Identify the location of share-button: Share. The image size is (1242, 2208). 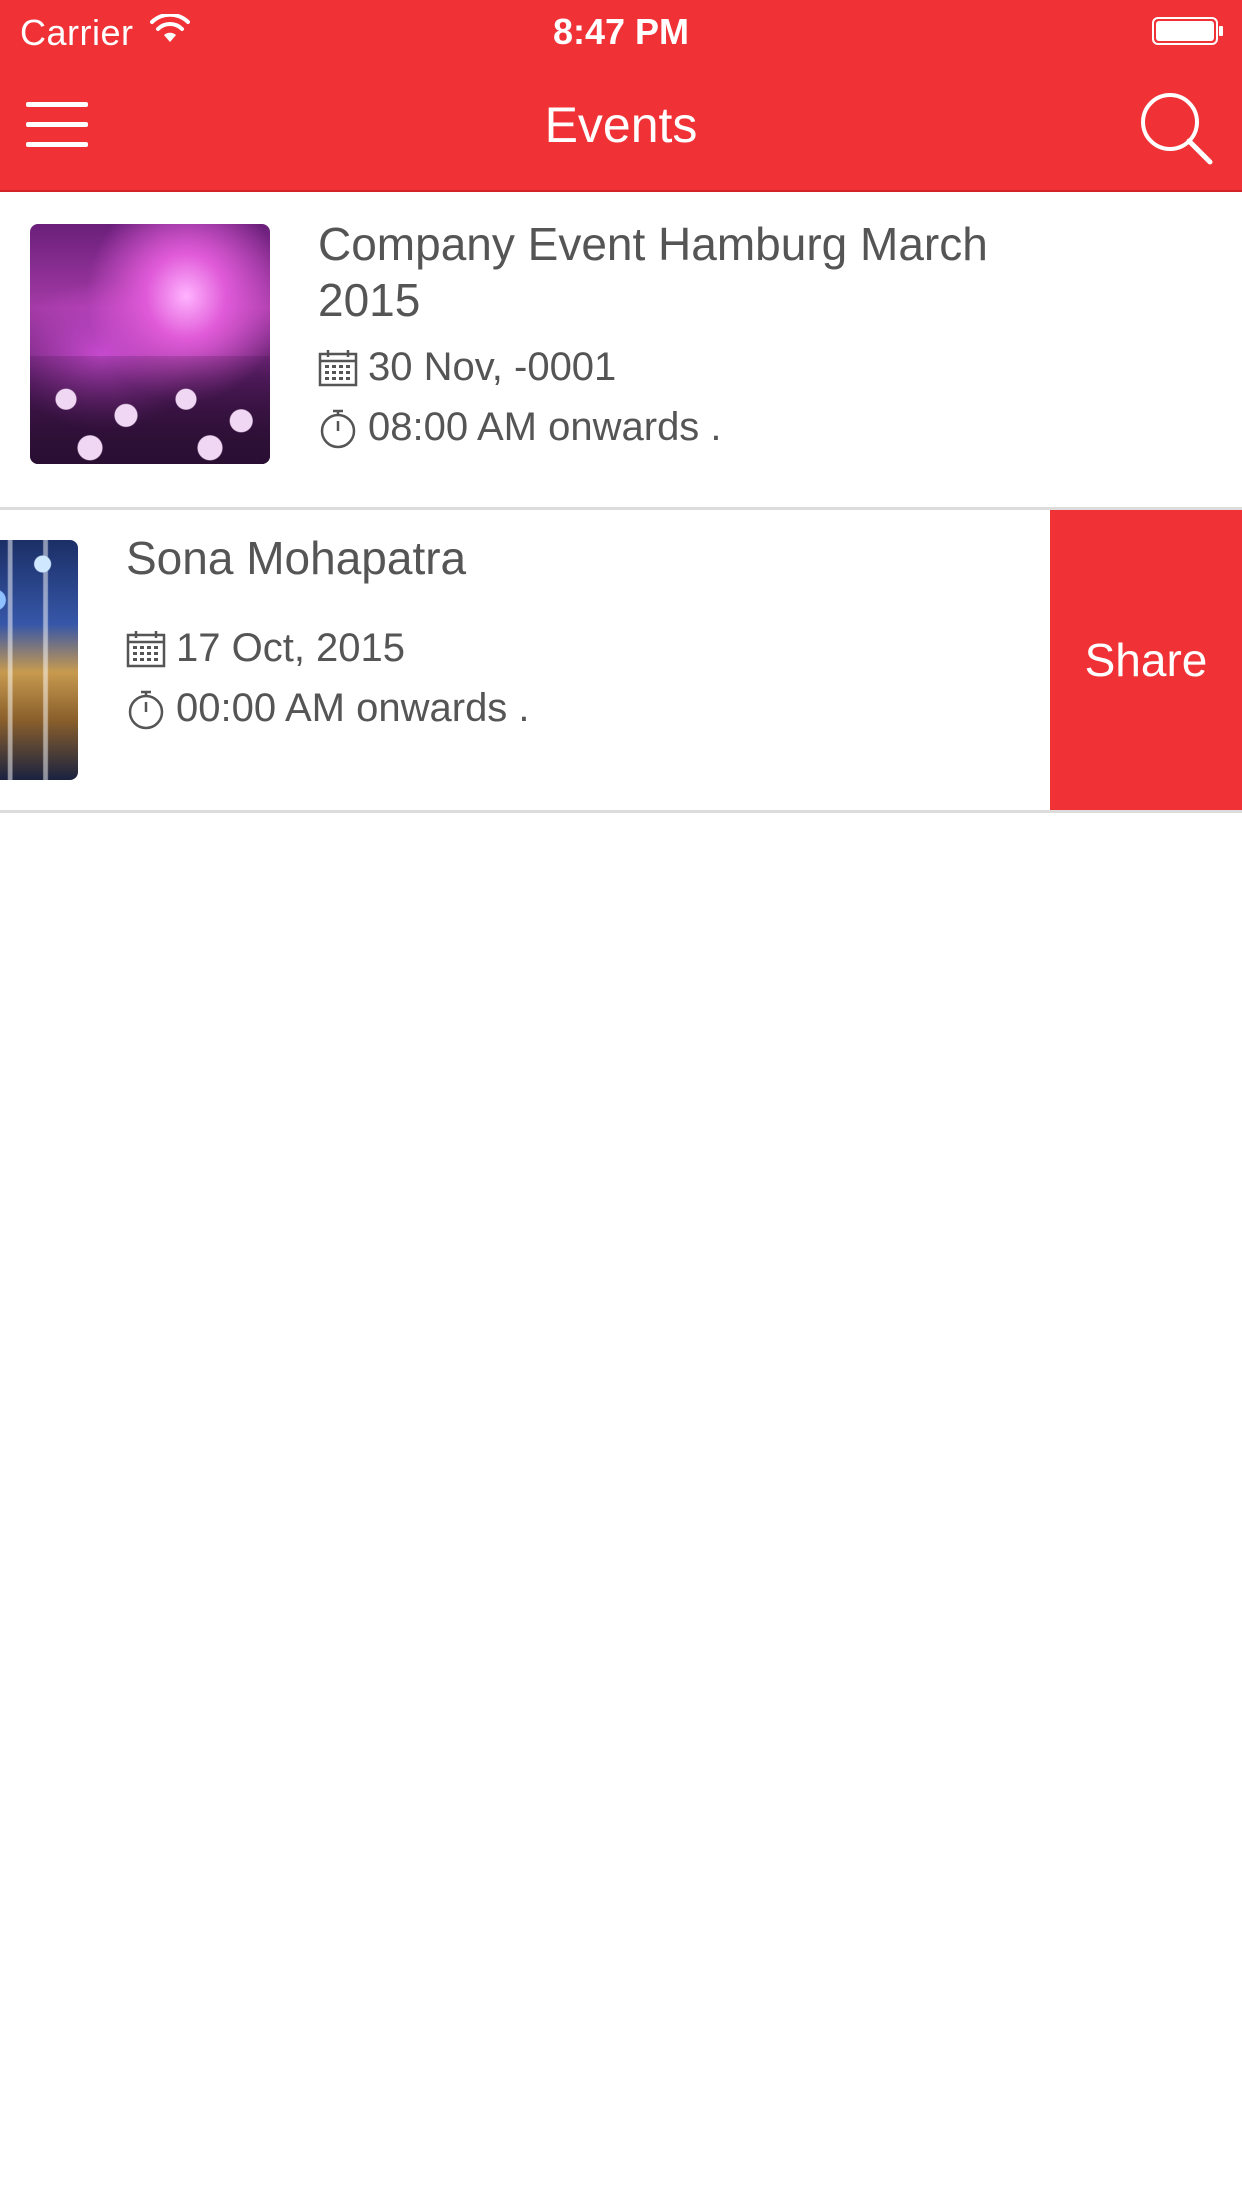
(1146, 660).